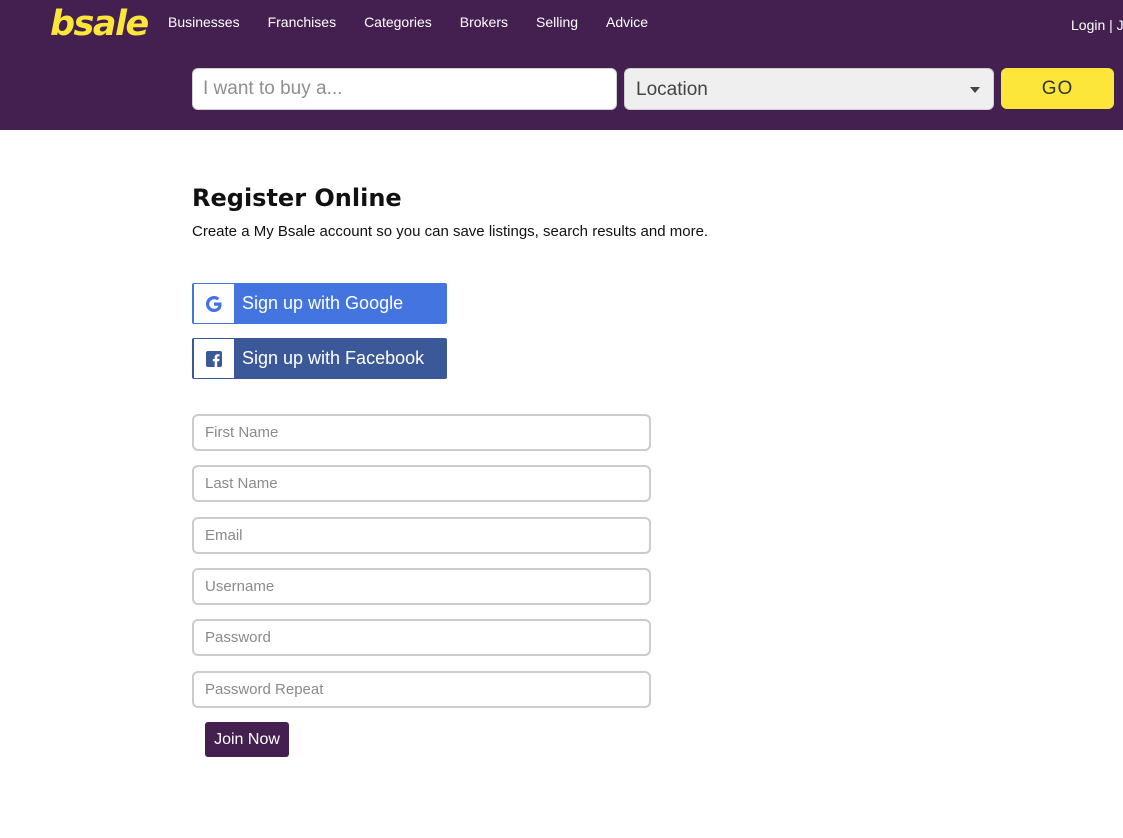 The height and width of the screenshot is (838, 1123). What do you see at coordinates (809, 89) in the screenshot?
I see `location-select: Location` at bounding box center [809, 89].